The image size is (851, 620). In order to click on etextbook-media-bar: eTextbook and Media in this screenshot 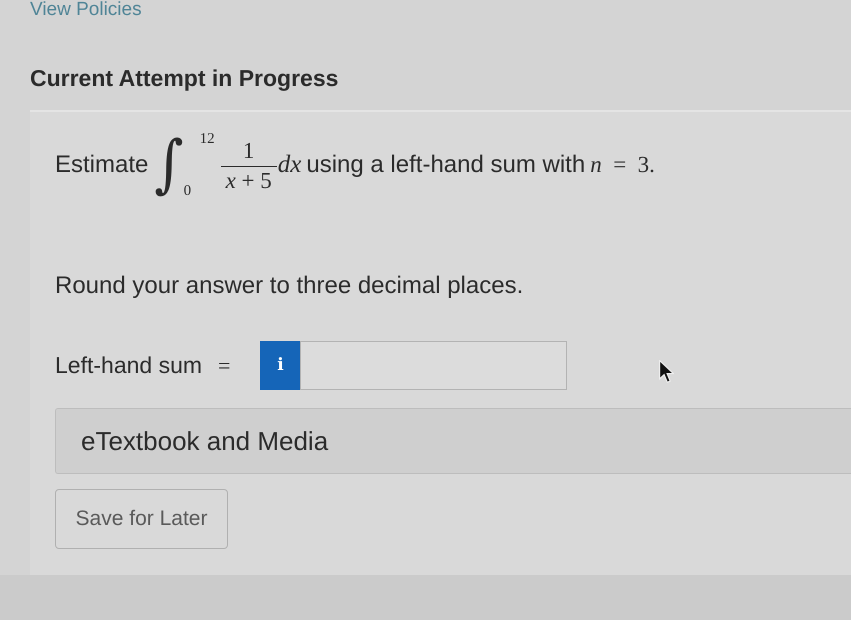, I will do `click(453, 441)`.